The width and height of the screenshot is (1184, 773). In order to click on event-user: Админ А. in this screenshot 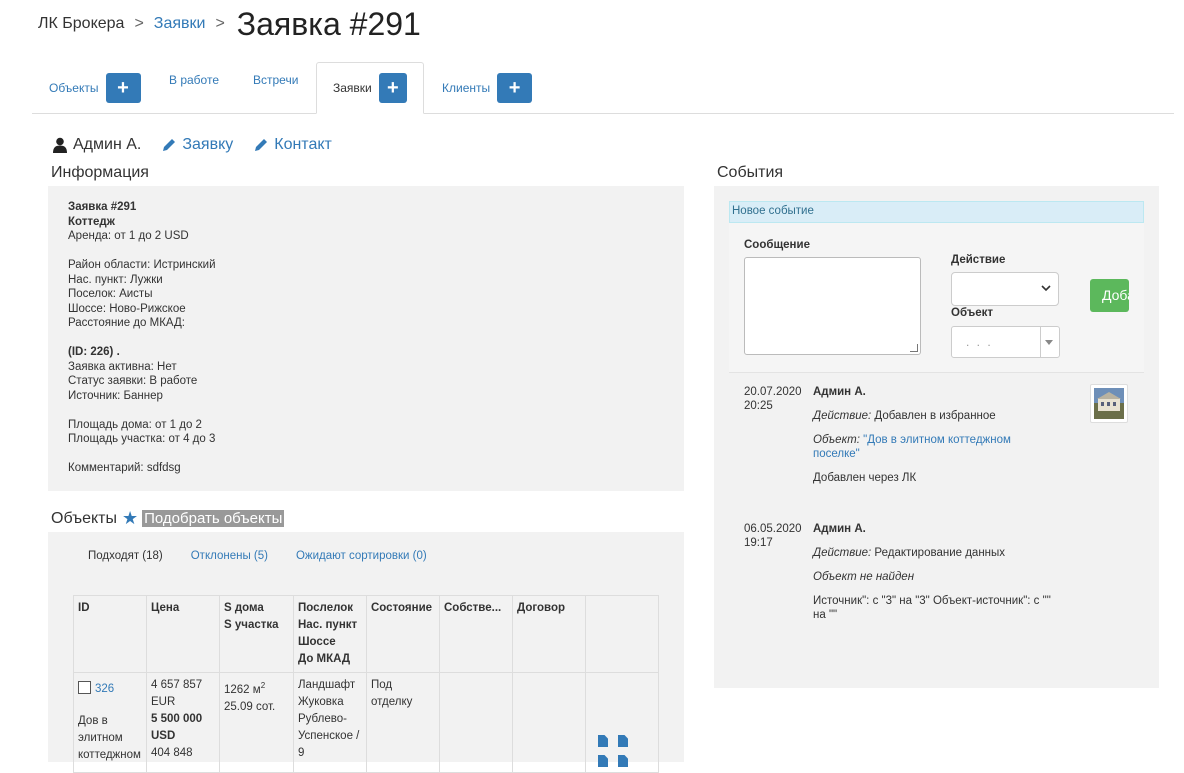, I will do `click(839, 392)`.